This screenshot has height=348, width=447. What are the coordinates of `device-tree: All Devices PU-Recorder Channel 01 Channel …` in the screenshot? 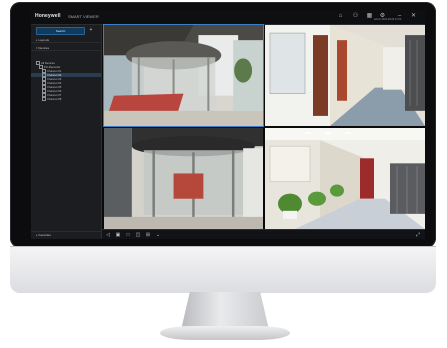 It's located at (66, 81).